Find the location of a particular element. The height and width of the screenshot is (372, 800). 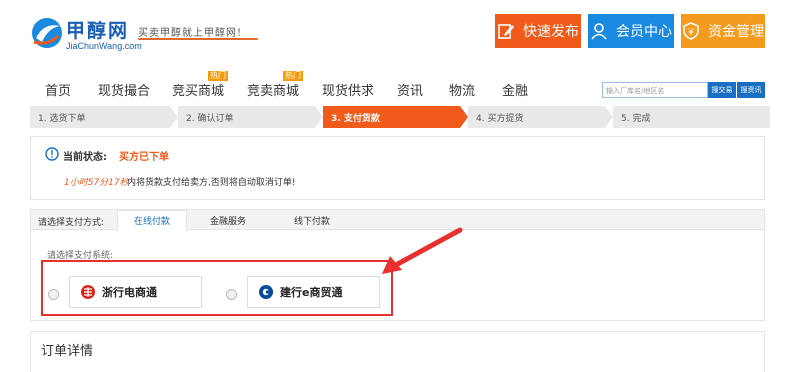

step-label: 1. 选货下单 is located at coordinates (62, 118).